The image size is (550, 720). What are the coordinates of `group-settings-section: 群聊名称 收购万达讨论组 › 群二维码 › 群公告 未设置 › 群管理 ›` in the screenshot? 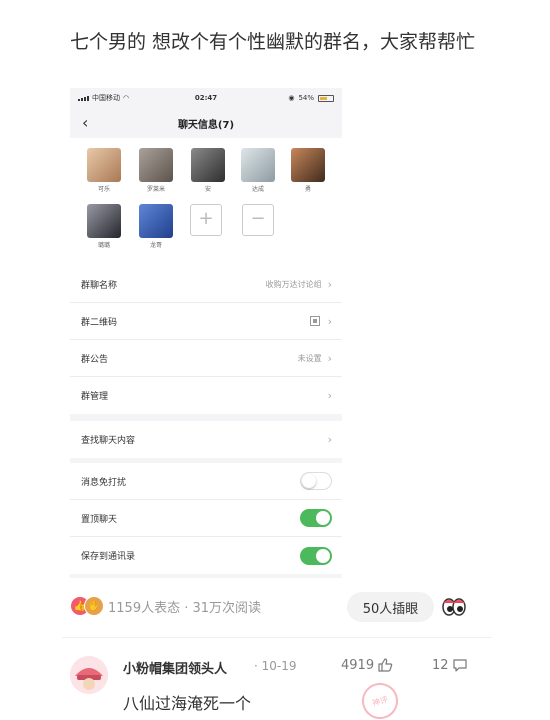 It's located at (206, 340).